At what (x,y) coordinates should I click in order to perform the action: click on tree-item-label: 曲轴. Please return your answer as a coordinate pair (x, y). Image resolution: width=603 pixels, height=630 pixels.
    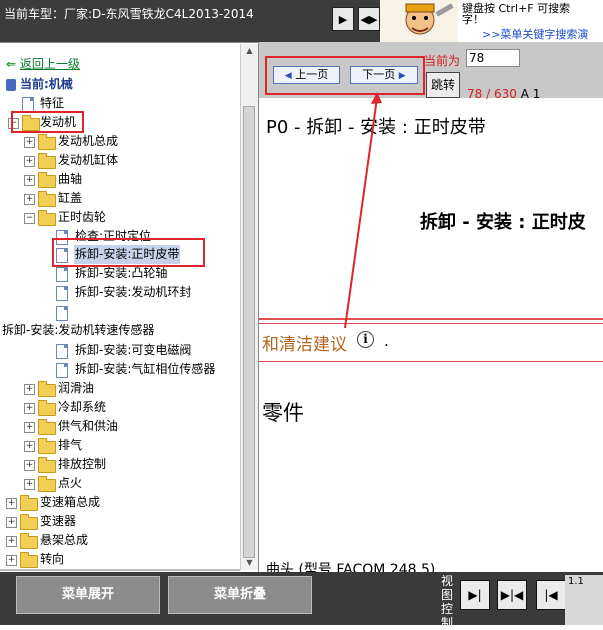
    Looking at the image, I should click on (70, 179).